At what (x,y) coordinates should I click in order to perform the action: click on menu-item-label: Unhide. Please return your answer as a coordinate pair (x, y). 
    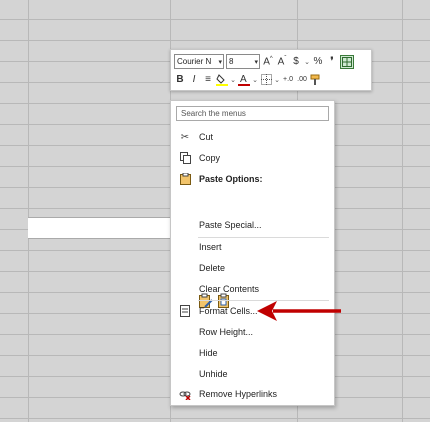
    Looking at the image, I should click on (213, 374).